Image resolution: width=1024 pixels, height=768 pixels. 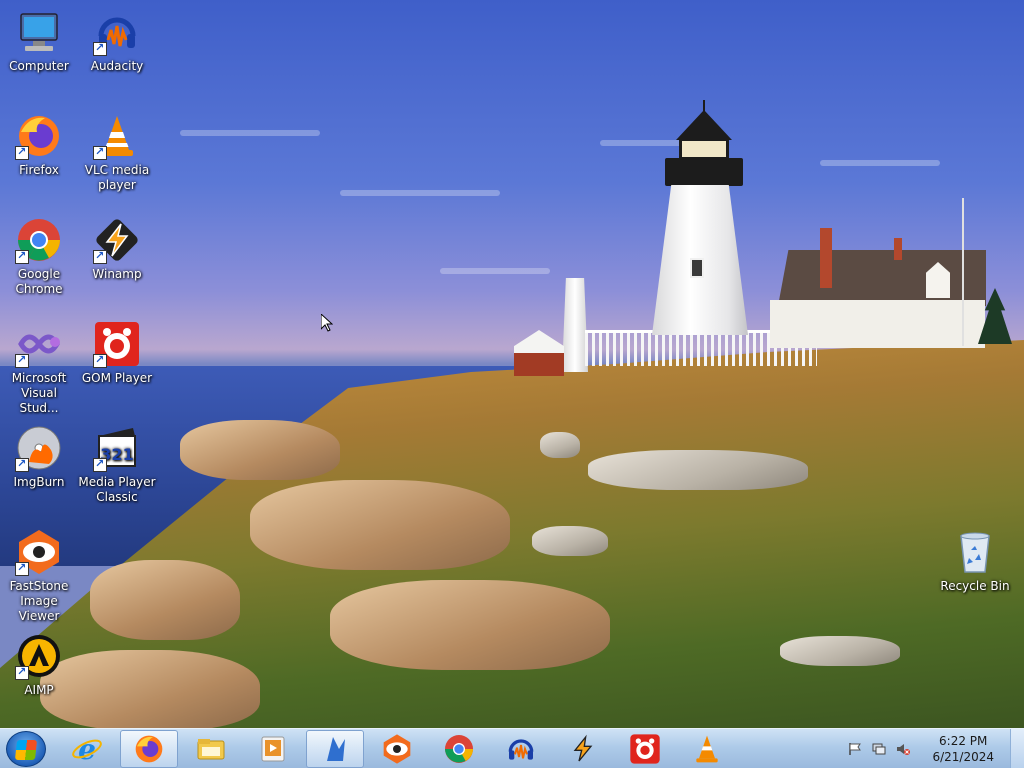 What do you see at coordinates (39, 690) in the screenshot?
I see `desktop-icon-label: AIMP` at bounding box center [39, 690].